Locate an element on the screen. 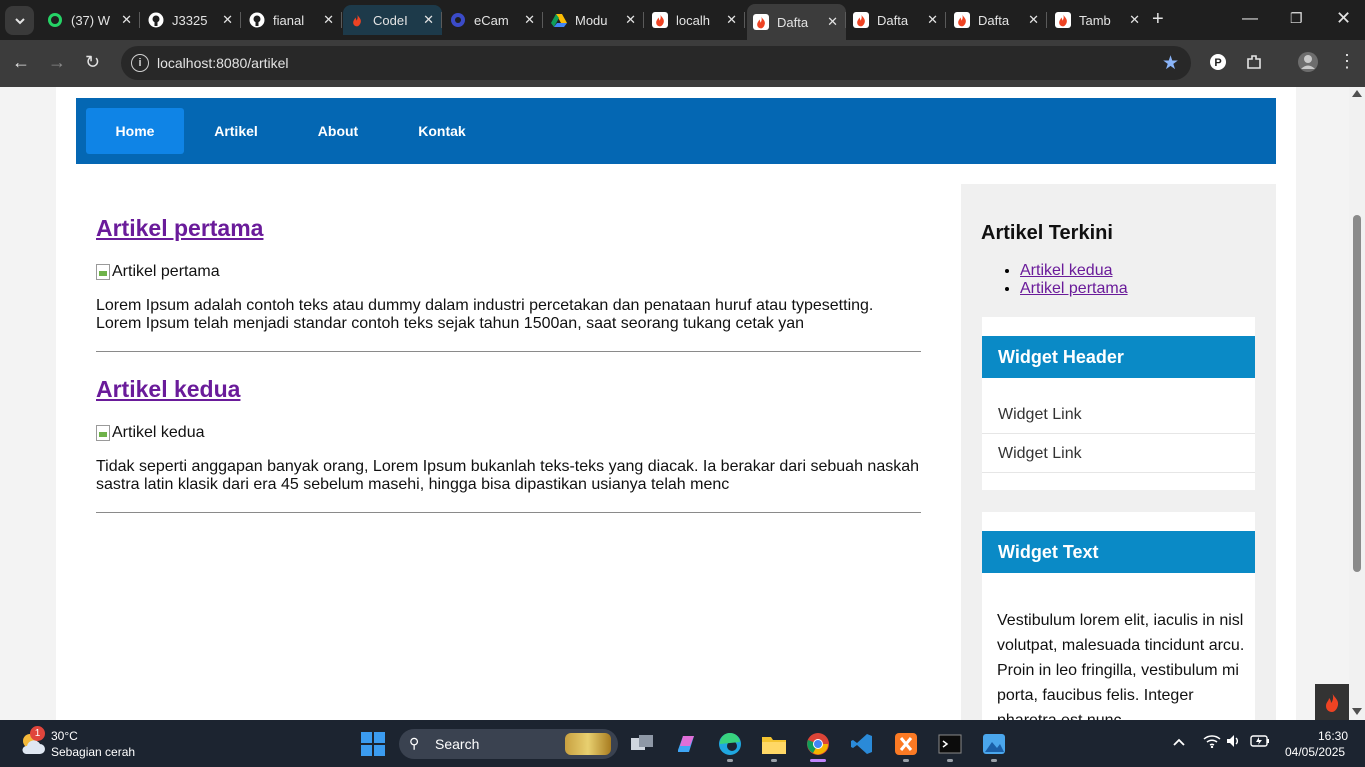 The width and height of the screenshot is (1365, 767). url-text: localhost:8080/artikel is located at coordinates (223, 63).